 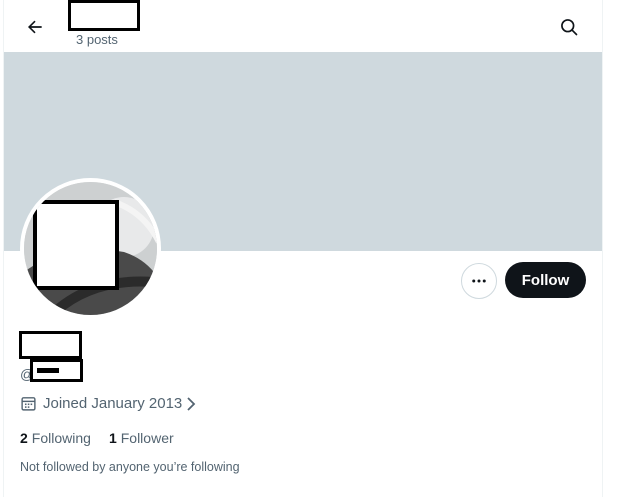 What do you see at coordinates (112, 438) in the screenshot?
I see `followers-count: 1` at bounding box center [112, 438].